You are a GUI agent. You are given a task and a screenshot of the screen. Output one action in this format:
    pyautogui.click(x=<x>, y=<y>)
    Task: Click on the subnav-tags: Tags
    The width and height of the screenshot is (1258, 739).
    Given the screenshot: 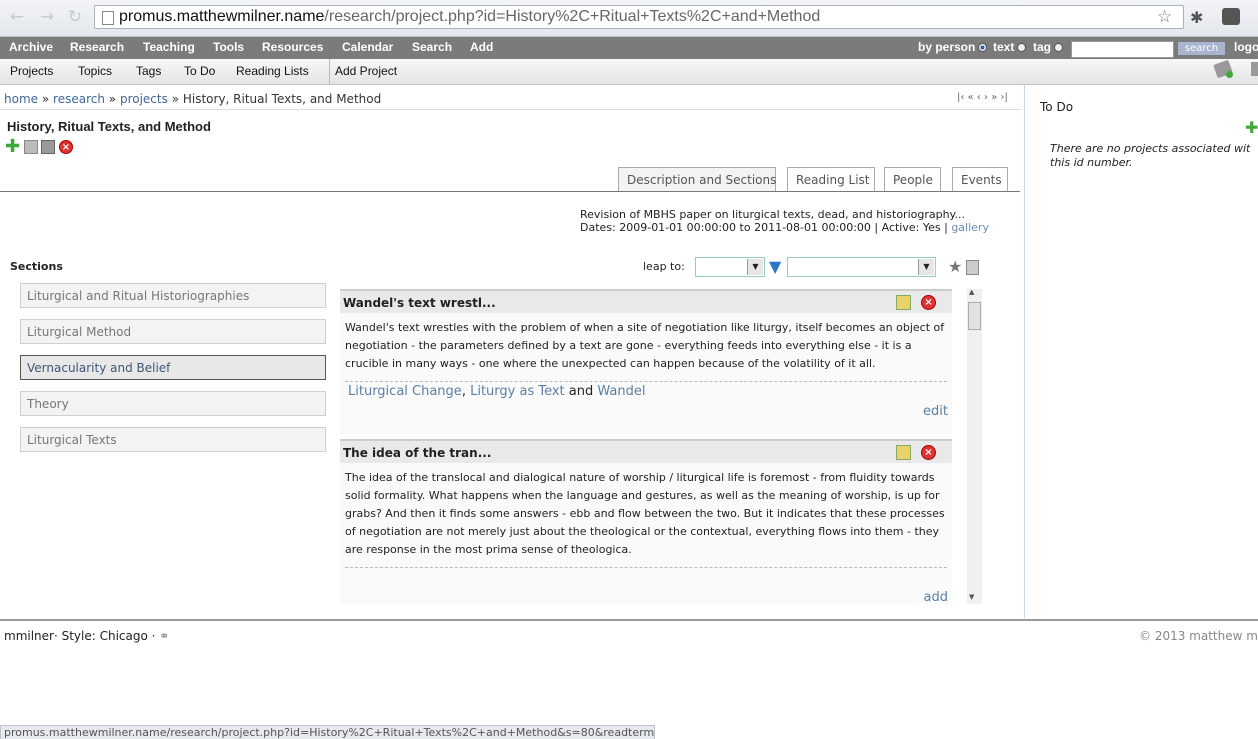 What is the action you would take?
    pyautogui.click(x=148, y=71)
    